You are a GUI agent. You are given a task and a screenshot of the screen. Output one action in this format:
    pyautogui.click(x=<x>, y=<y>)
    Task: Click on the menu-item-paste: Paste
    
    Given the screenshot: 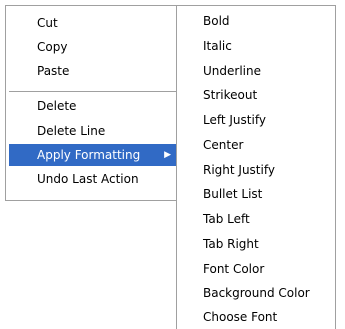 What is the action you would take?
    pyautogui.click(x=94, y=71)
    